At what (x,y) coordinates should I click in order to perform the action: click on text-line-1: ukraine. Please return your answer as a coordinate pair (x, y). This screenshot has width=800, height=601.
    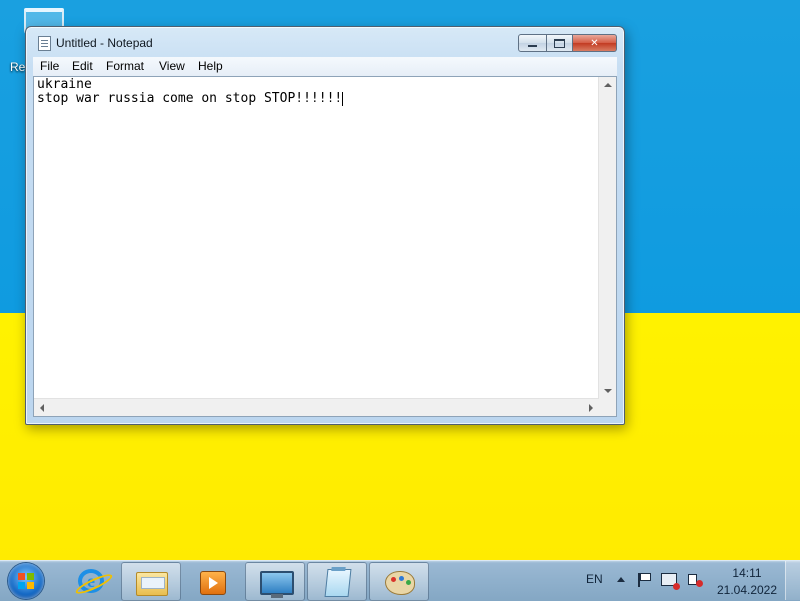
    Looking at the image, I should click on (64, 84).